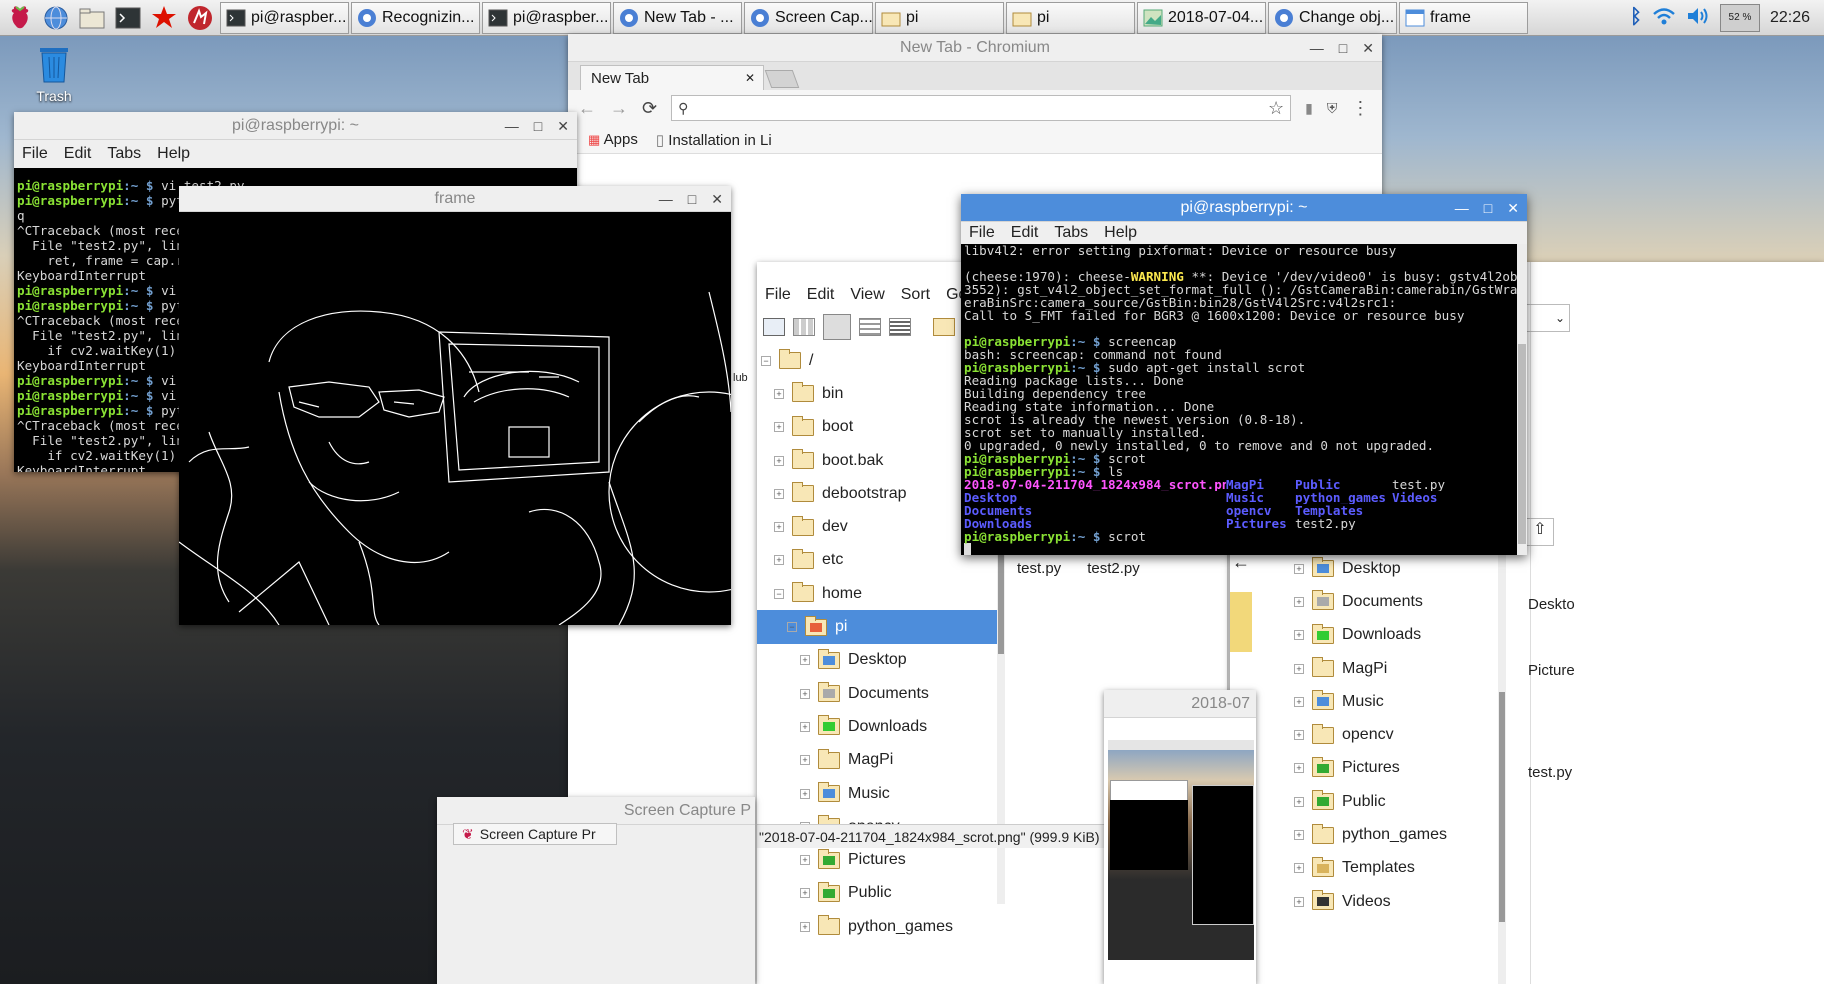  What do you see at coordinates (1400, 701) in the screenshot?
I see `tree-item-music: + Music` at bounding box center [1400, 701].